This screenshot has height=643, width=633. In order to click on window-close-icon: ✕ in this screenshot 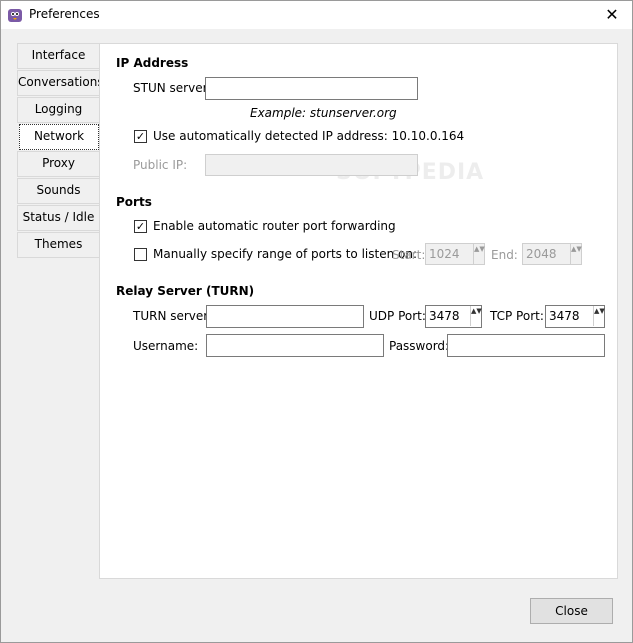, I will do `click(612, 15)`.